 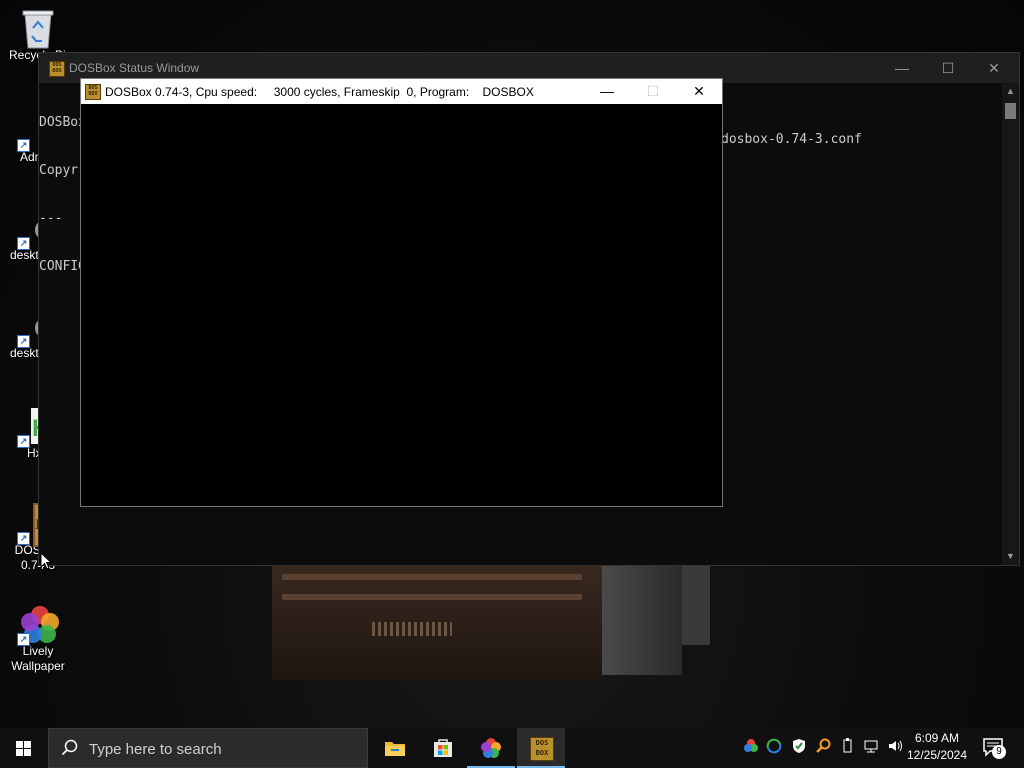 What do you see at coordinates (937, 738) in the screenshot?
I see `clock-time: 6:09 AM` at bounding box center [937, 738].